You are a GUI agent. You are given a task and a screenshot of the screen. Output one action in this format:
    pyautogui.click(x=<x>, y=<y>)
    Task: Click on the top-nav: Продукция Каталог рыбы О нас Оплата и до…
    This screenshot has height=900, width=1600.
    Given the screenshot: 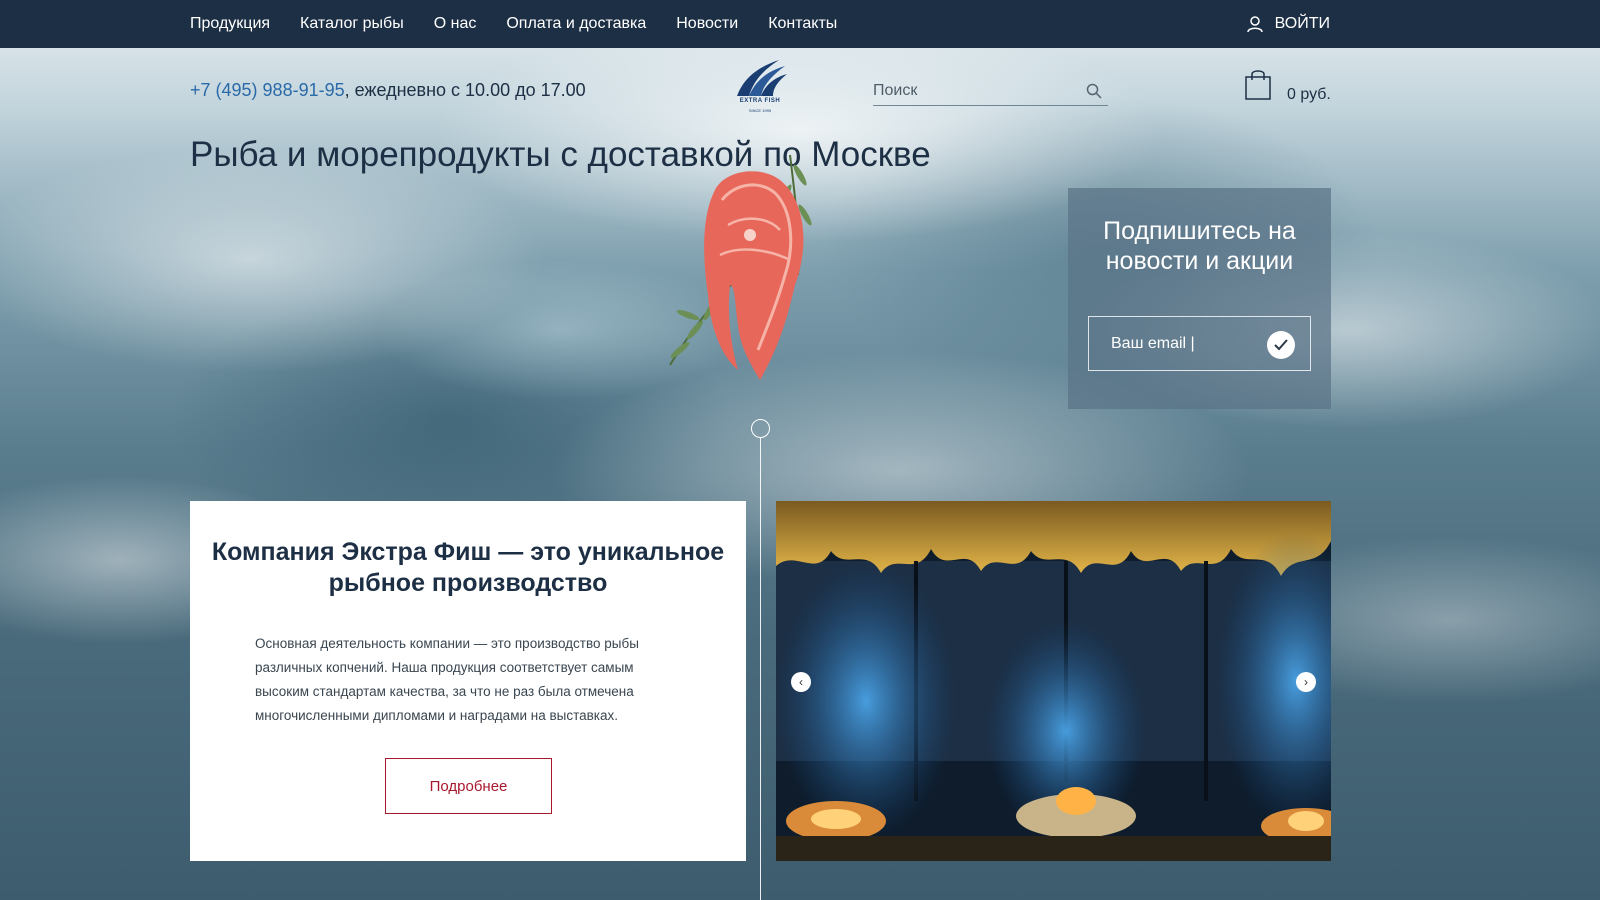 What is the action you would take?
    pyautogui.click(x=800, y=24)
    